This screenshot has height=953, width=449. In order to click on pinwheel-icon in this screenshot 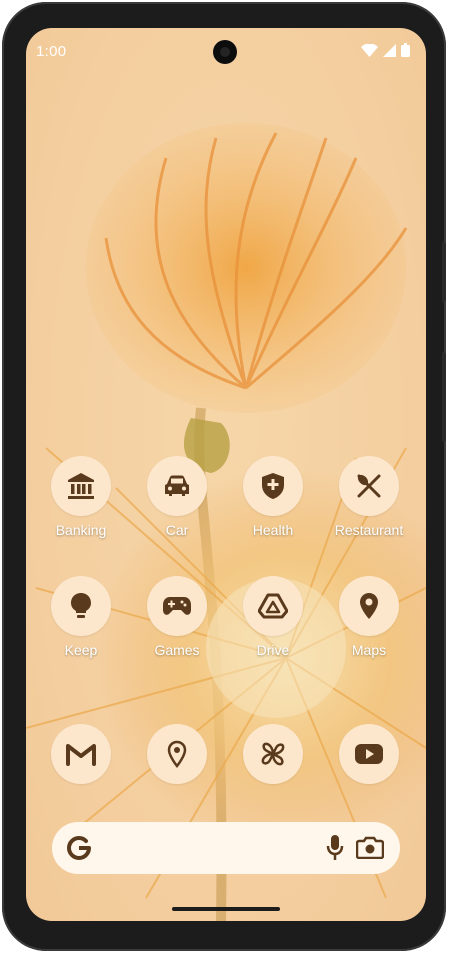, I will do `click(273, 754)`.